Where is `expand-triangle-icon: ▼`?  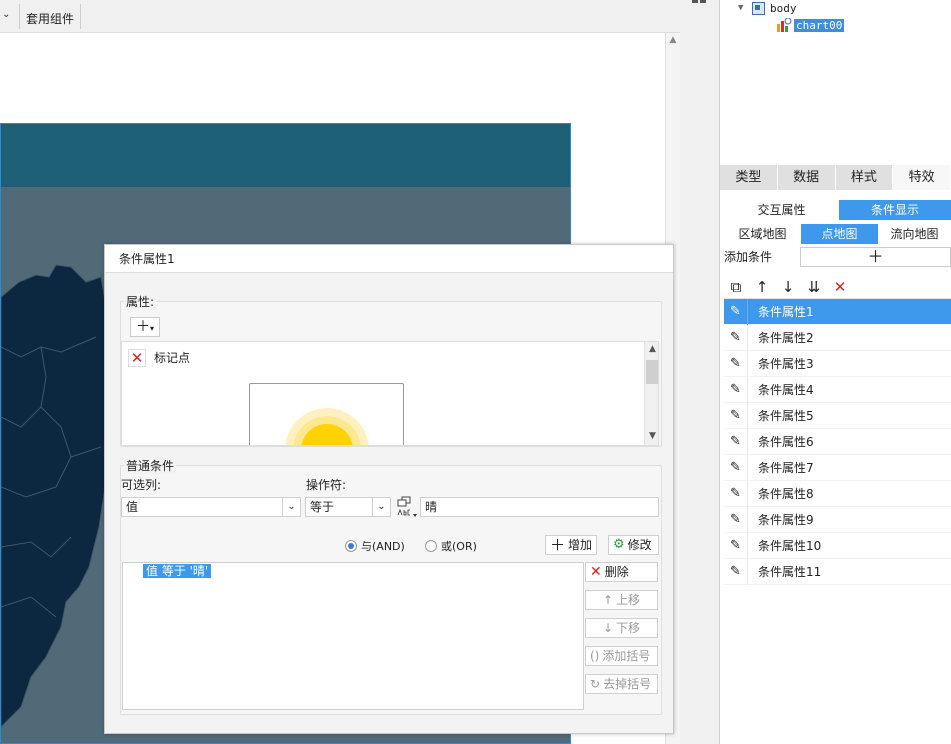 expand-triangle-icon: ▼ is located at coordinates (743, 8).